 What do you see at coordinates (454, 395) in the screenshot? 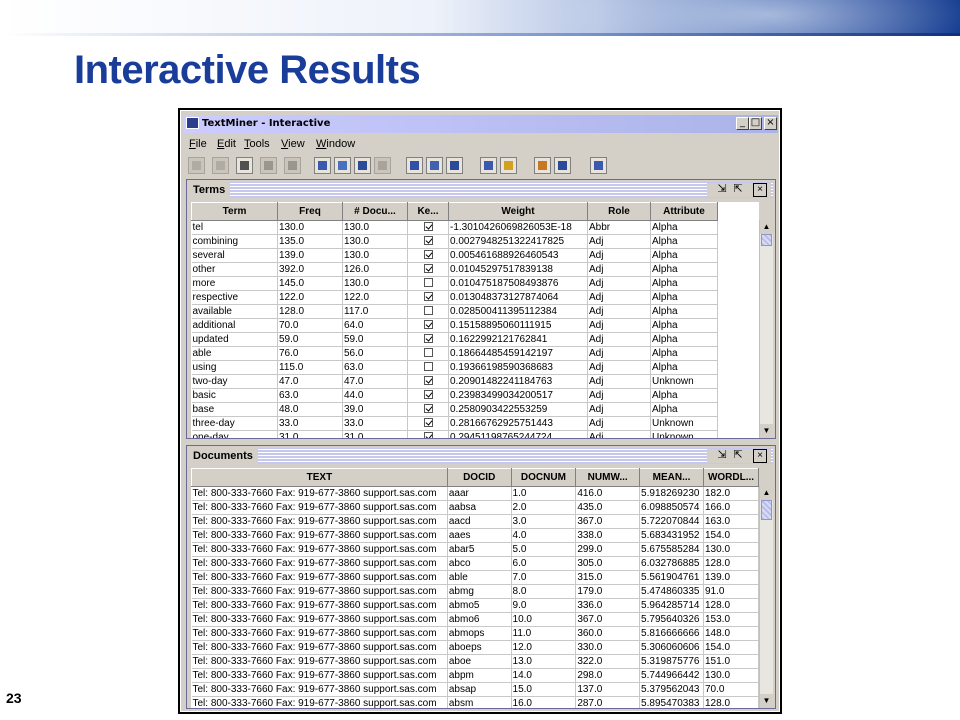
I see `table-row: basic 63.0 44.0 0.23983499034200517 Adj Alpha` at bounding box center [454, 395].